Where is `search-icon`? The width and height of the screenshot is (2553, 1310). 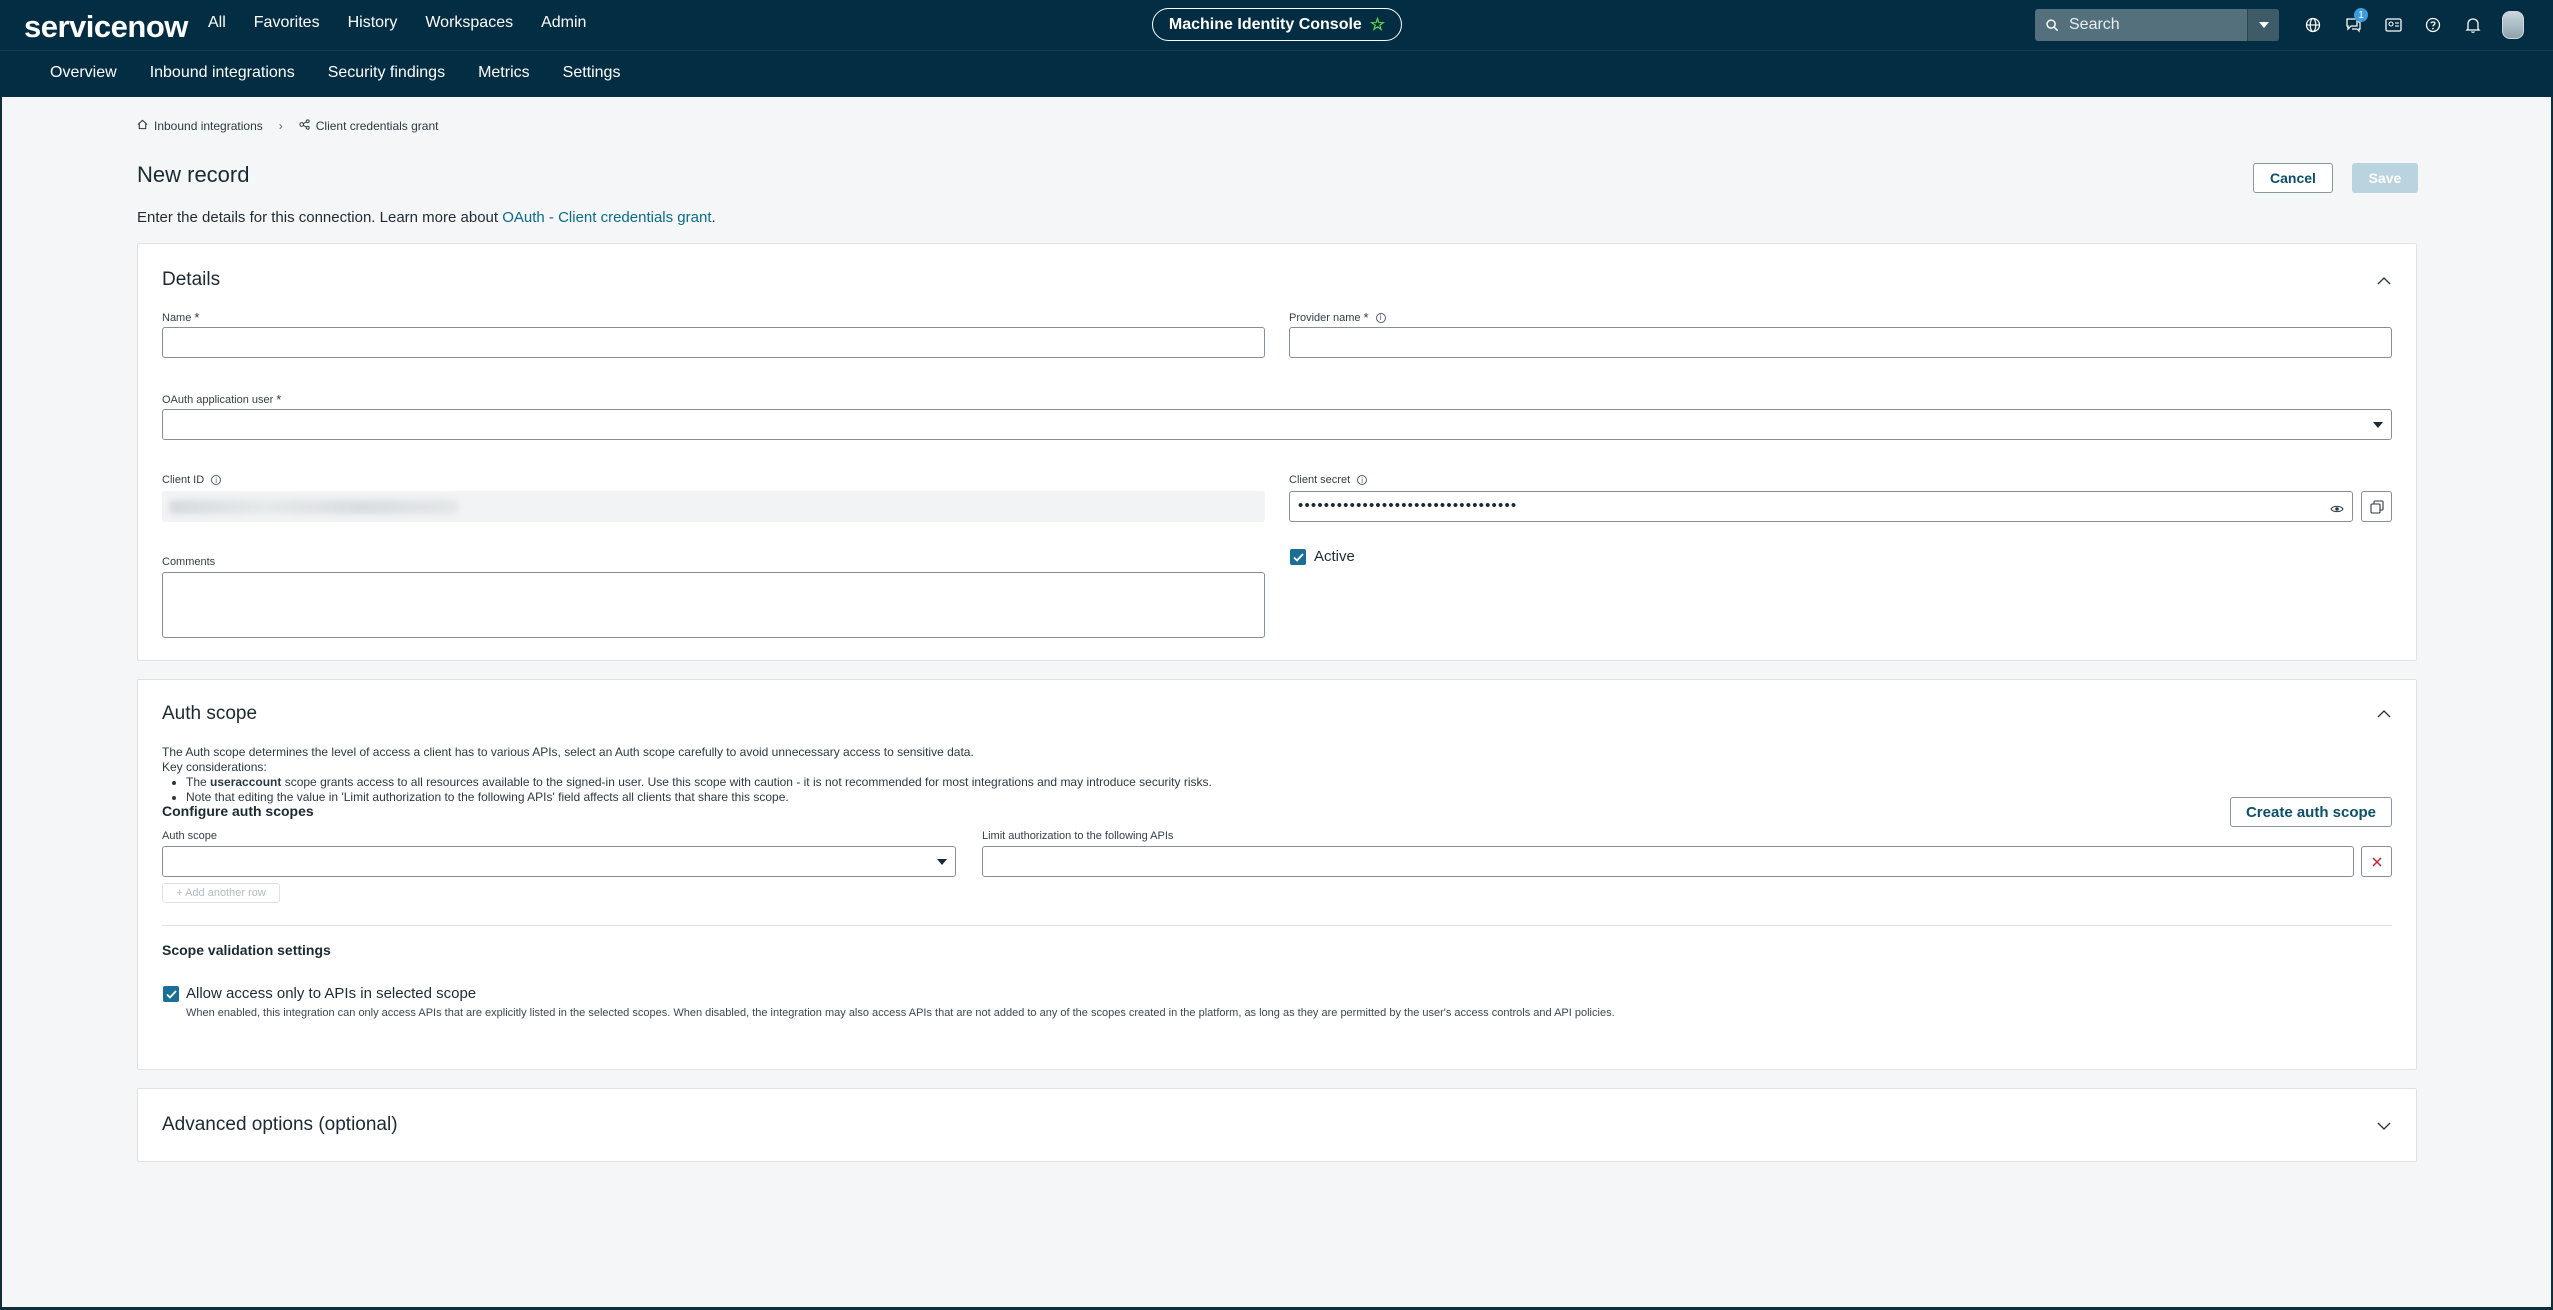
search-icon is located at coordinates (2052, 25).